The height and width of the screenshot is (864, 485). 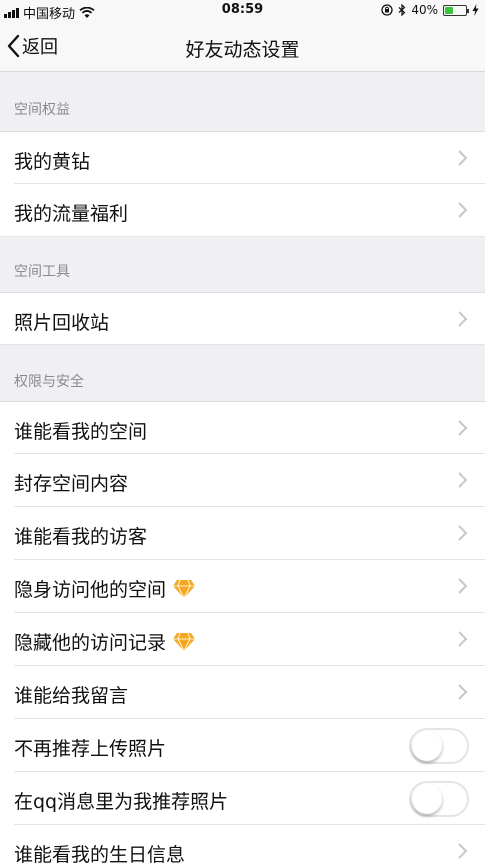 What do you see at coordinates (242, 745) in the screenshot?
I see `list-item-stop-recommend-upload: 不再推荐上传照片` at bounding box center [242, 745].